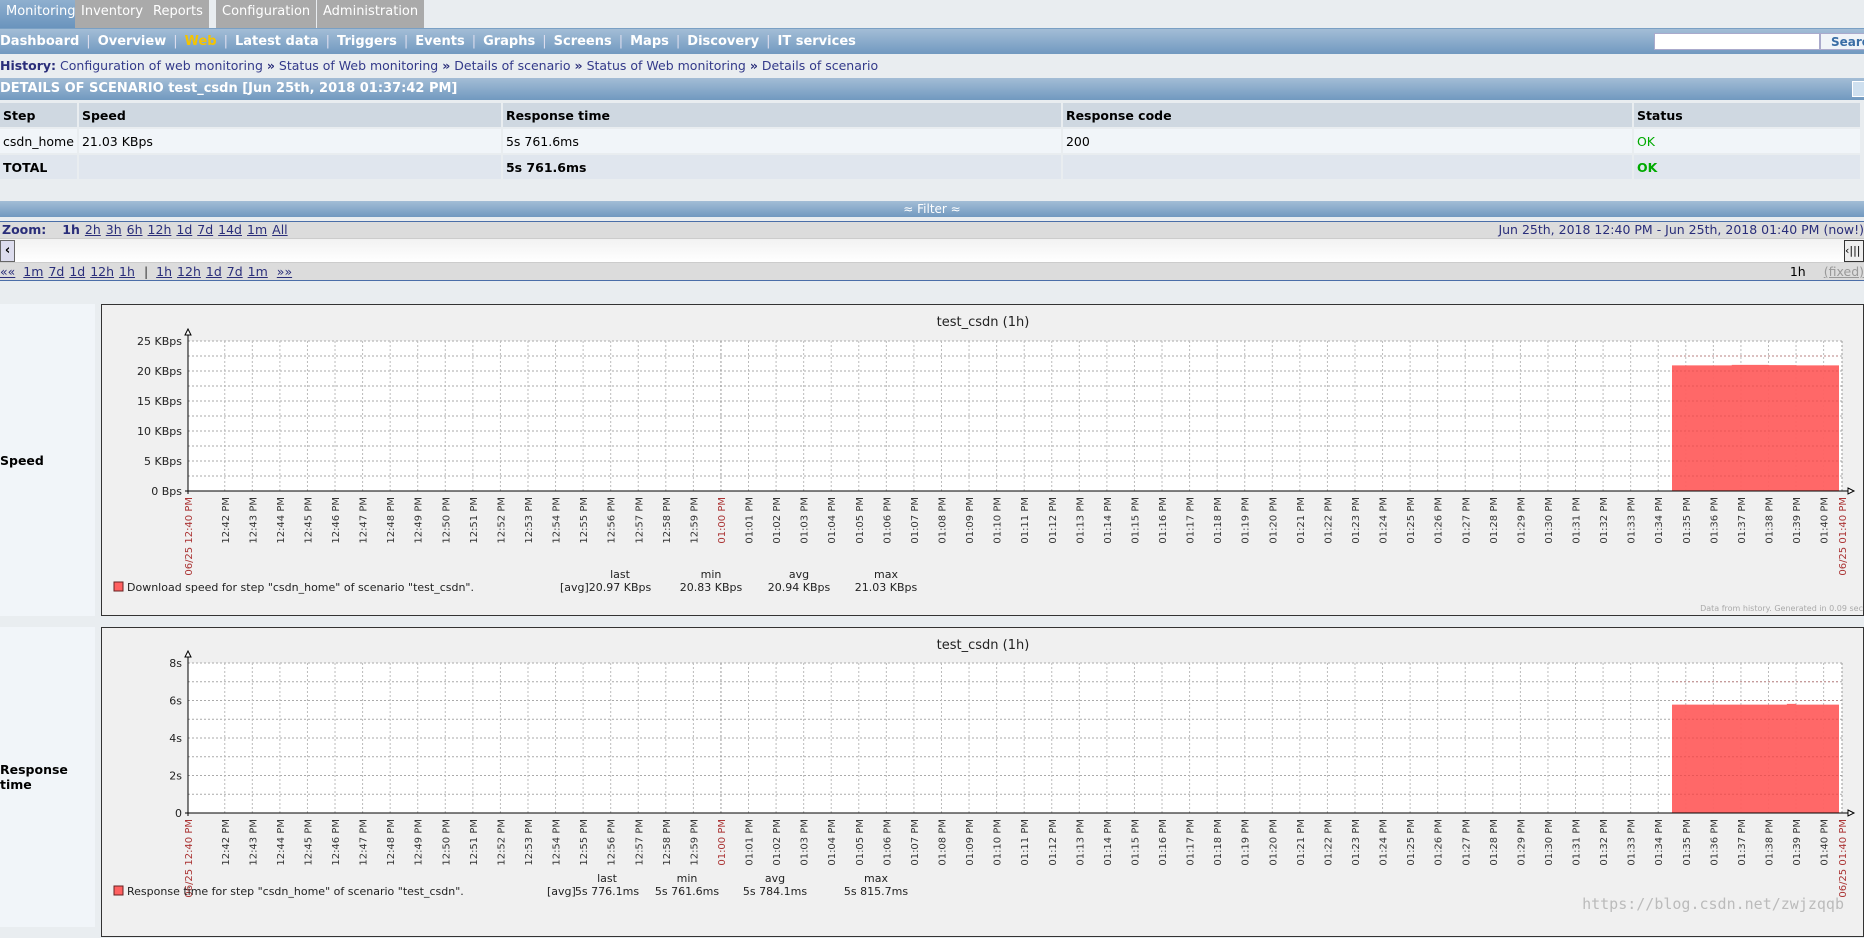  Describe the element at coordinates (47, 460) in the screenshot. I see `graph-label-speed: Speed` at that location.